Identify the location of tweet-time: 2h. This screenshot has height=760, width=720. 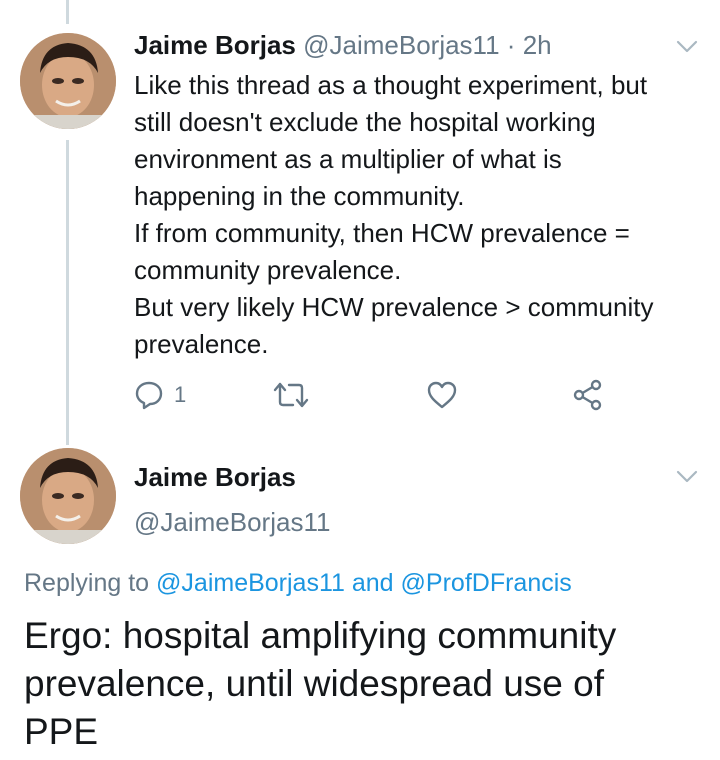
(537, 45).